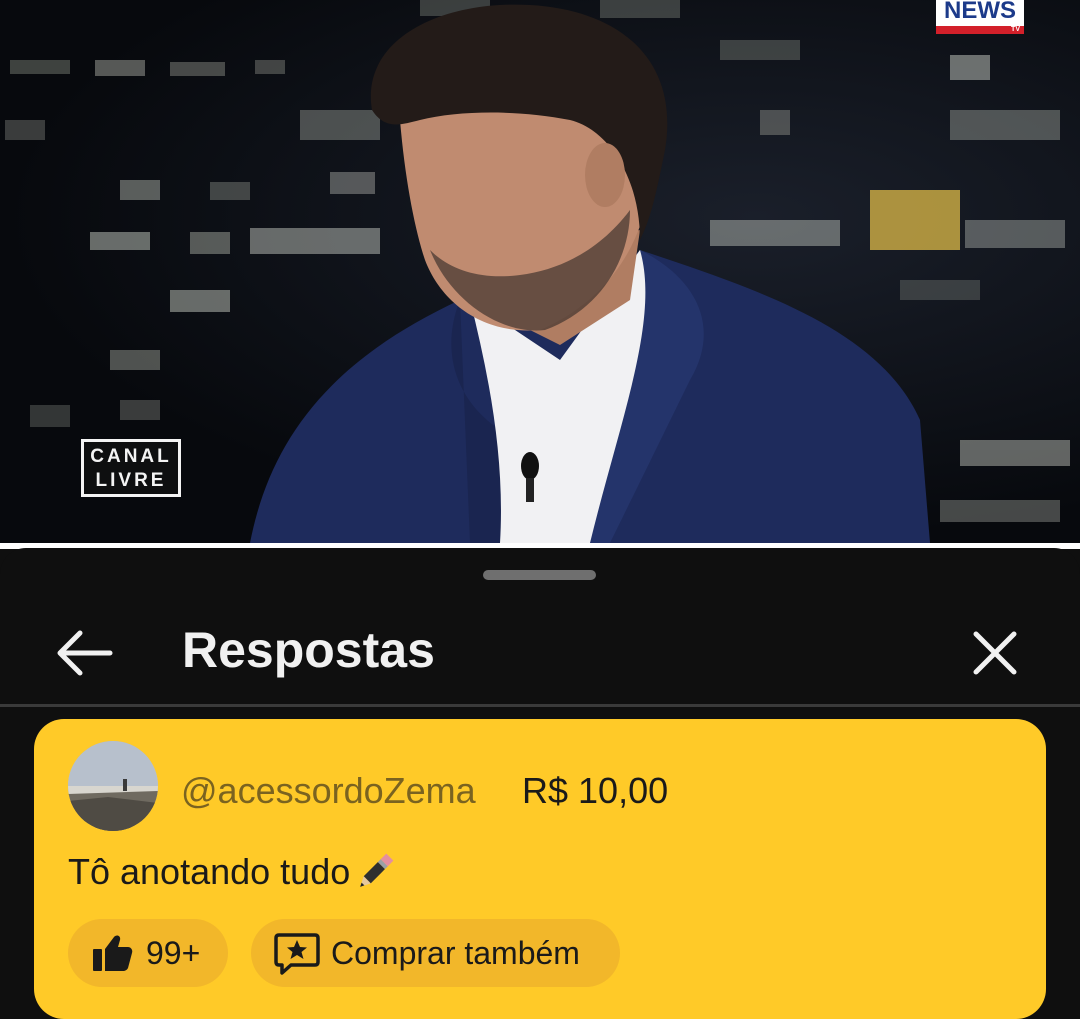 The width and height of the screenshot is (1080, 1019). Describe the element at coordinates (1015, 29) in the screenshot. I see `news-logo-sub: TV` at that location.